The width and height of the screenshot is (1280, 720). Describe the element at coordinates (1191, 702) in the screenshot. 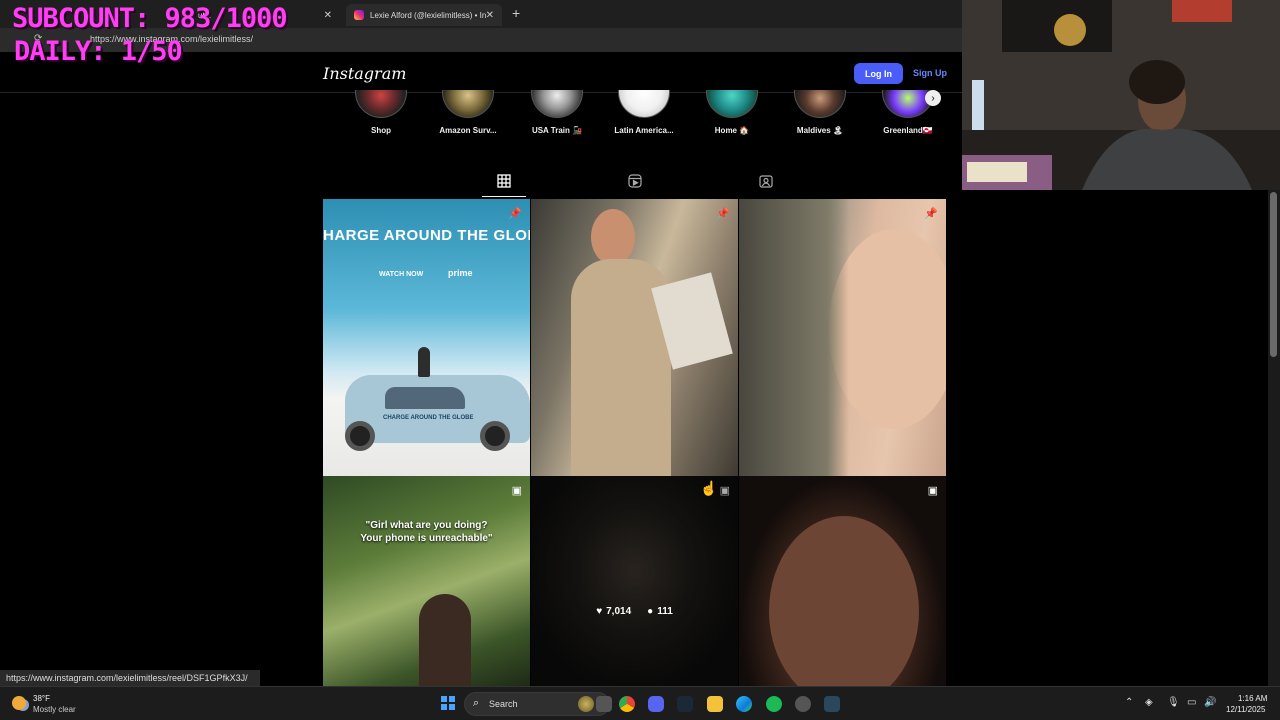

I see `network-icon: ▭` at that location.